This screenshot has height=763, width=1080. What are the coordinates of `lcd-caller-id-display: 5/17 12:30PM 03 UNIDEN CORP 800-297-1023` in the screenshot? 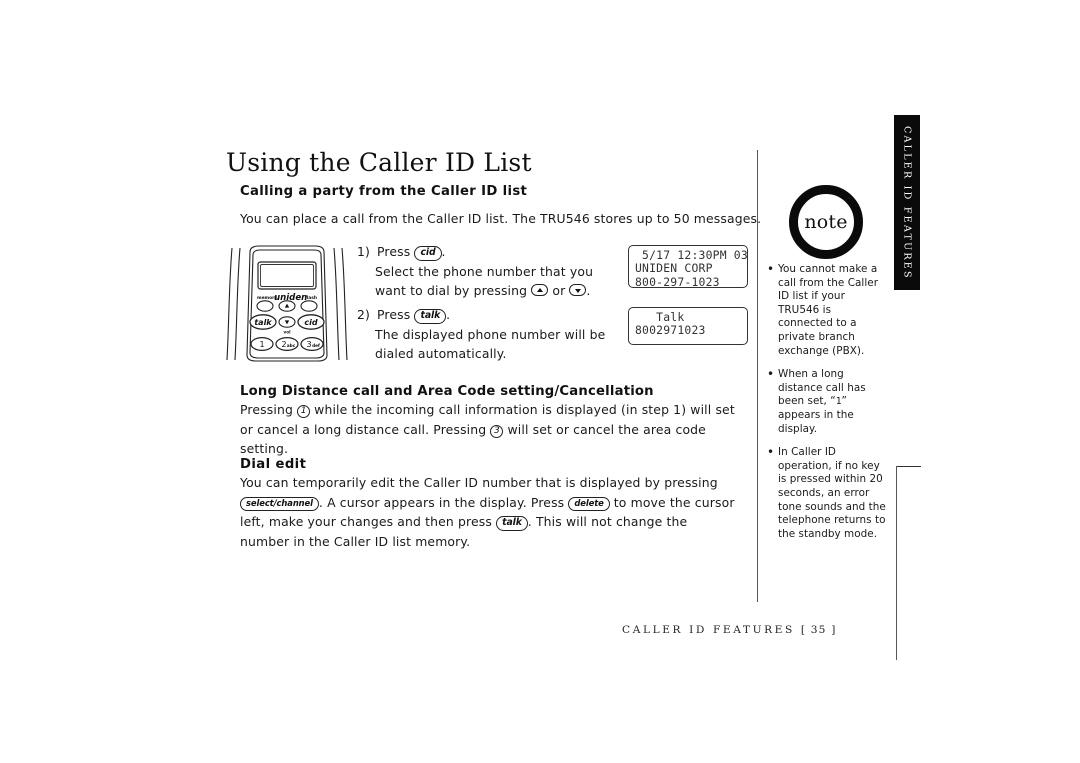 It's located at (688, 267).